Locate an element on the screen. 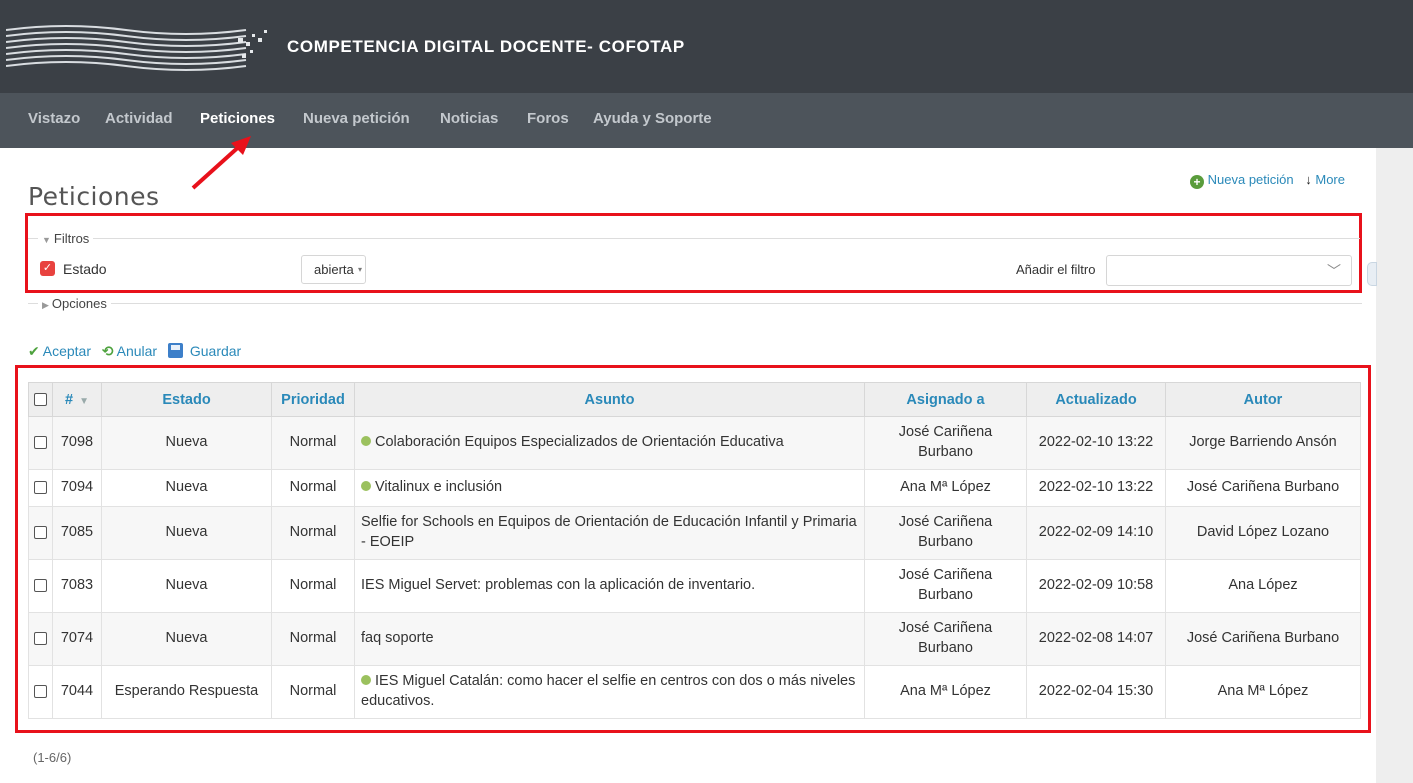 The image size is (1413, 783). more-link: More is located at coordinates (1330, 179).